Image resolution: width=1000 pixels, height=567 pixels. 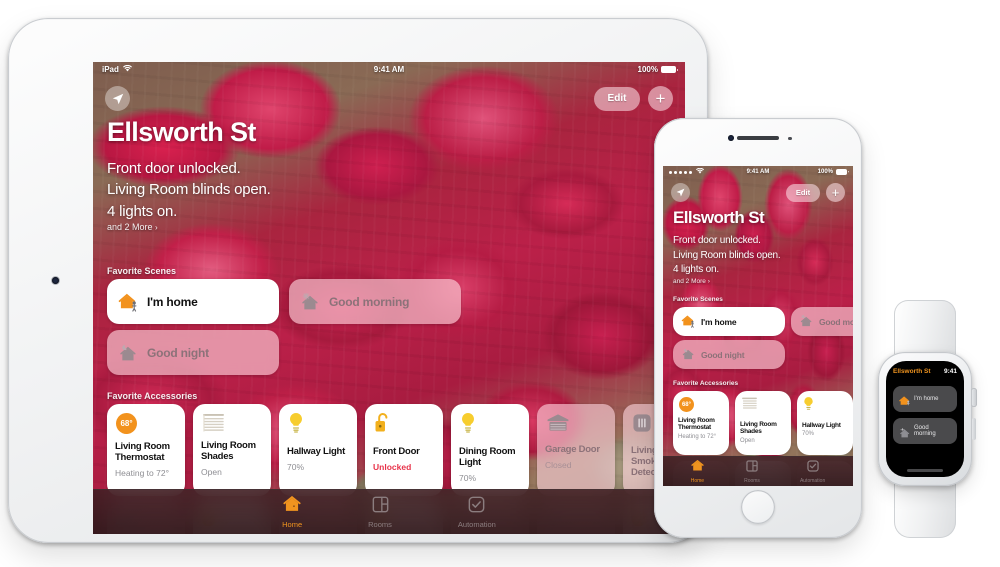 What do you see at coordinates (973, 429) in the screenshot?
I see `watch-side-button` at bounding box center [973, 429].